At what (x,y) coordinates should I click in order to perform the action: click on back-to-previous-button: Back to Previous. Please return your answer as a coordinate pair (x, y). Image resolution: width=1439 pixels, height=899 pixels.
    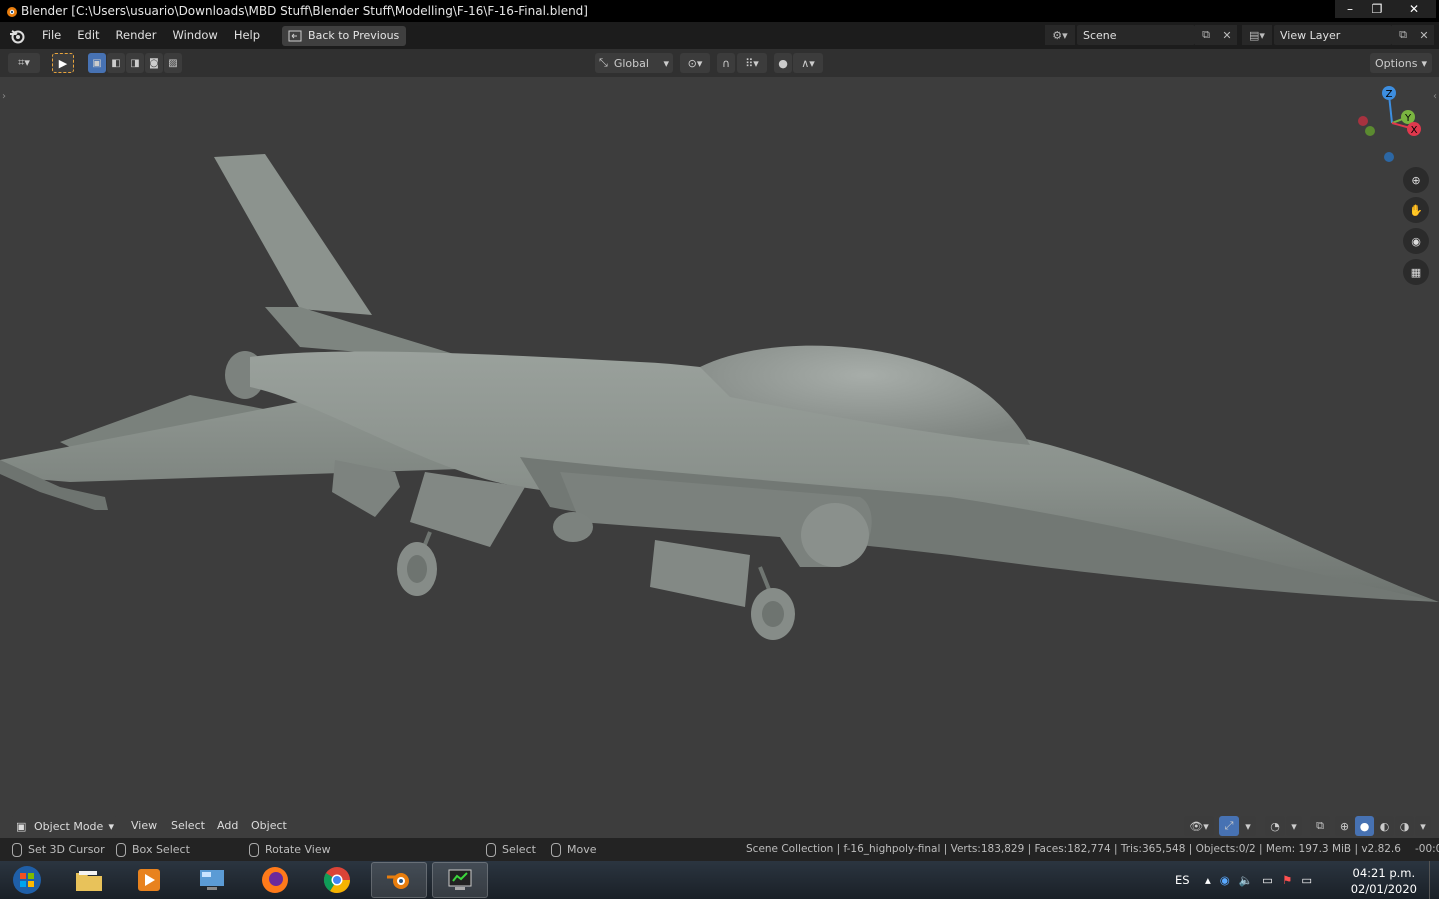
    Looking at the image, I should click on (344, 35).